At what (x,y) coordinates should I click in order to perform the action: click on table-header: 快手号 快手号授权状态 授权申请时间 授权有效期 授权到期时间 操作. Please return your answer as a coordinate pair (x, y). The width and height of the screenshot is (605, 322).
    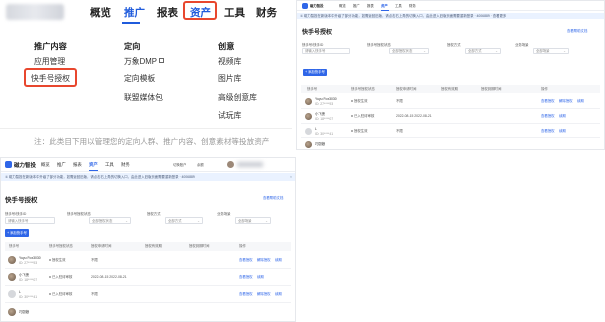
    Looking at the image, I should click on (148, 246).